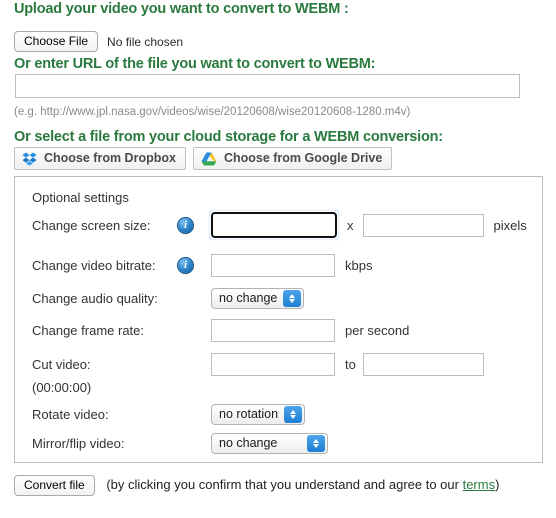 The height and width of the screenshot is (518, 556). Describe the element at coordinates (510, 225) in the screenshot. I see `screen-size-unit-label: pixels` at that location.